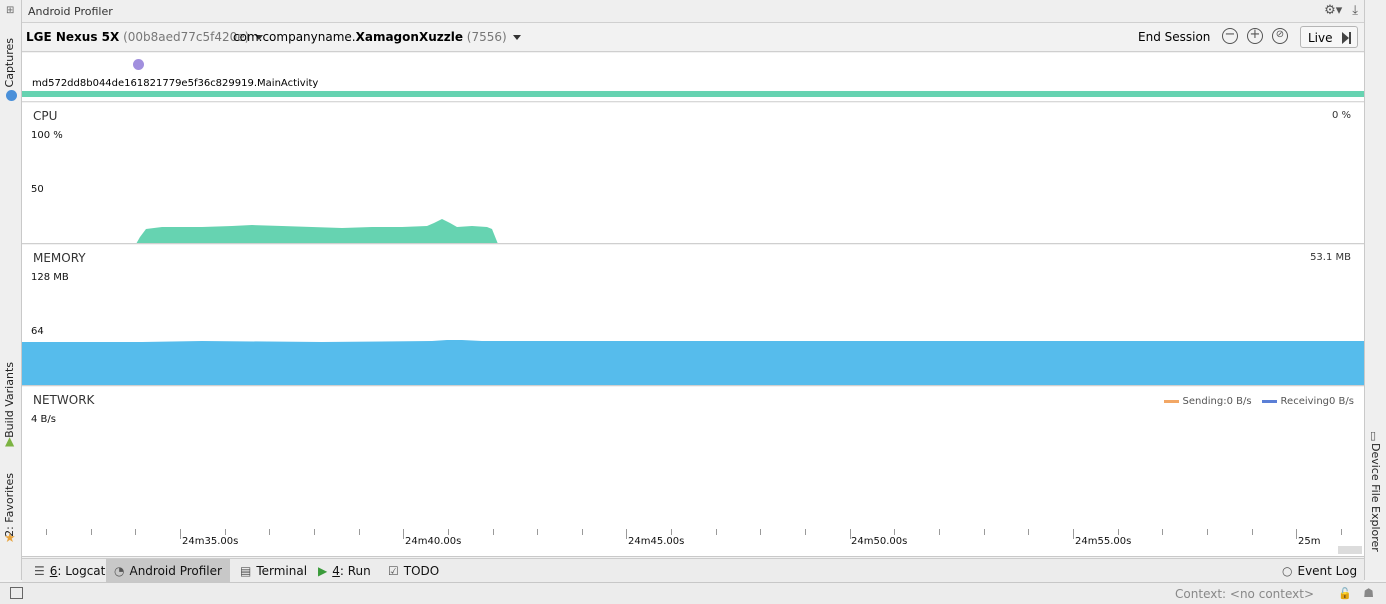 This screenshot has height=604, width=1386. I want to click on live-bar-icon, so click(1350, 38).